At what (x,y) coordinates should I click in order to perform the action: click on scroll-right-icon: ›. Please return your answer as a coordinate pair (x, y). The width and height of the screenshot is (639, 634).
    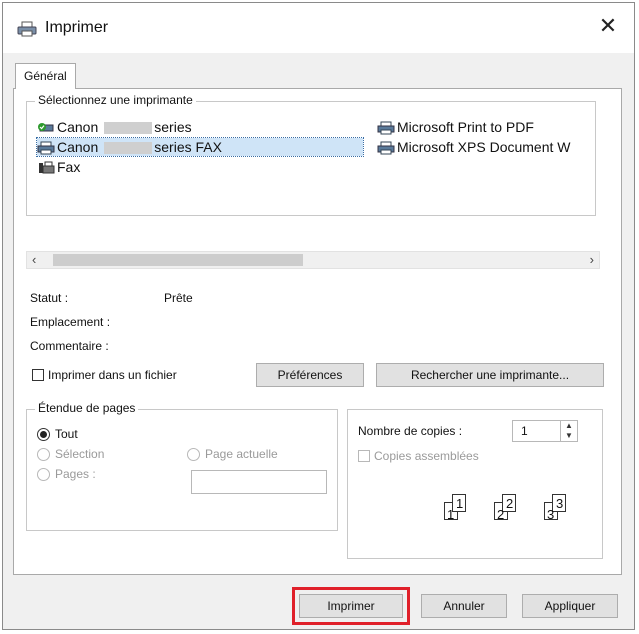
    Looking at the image, I should click on (592, 259).